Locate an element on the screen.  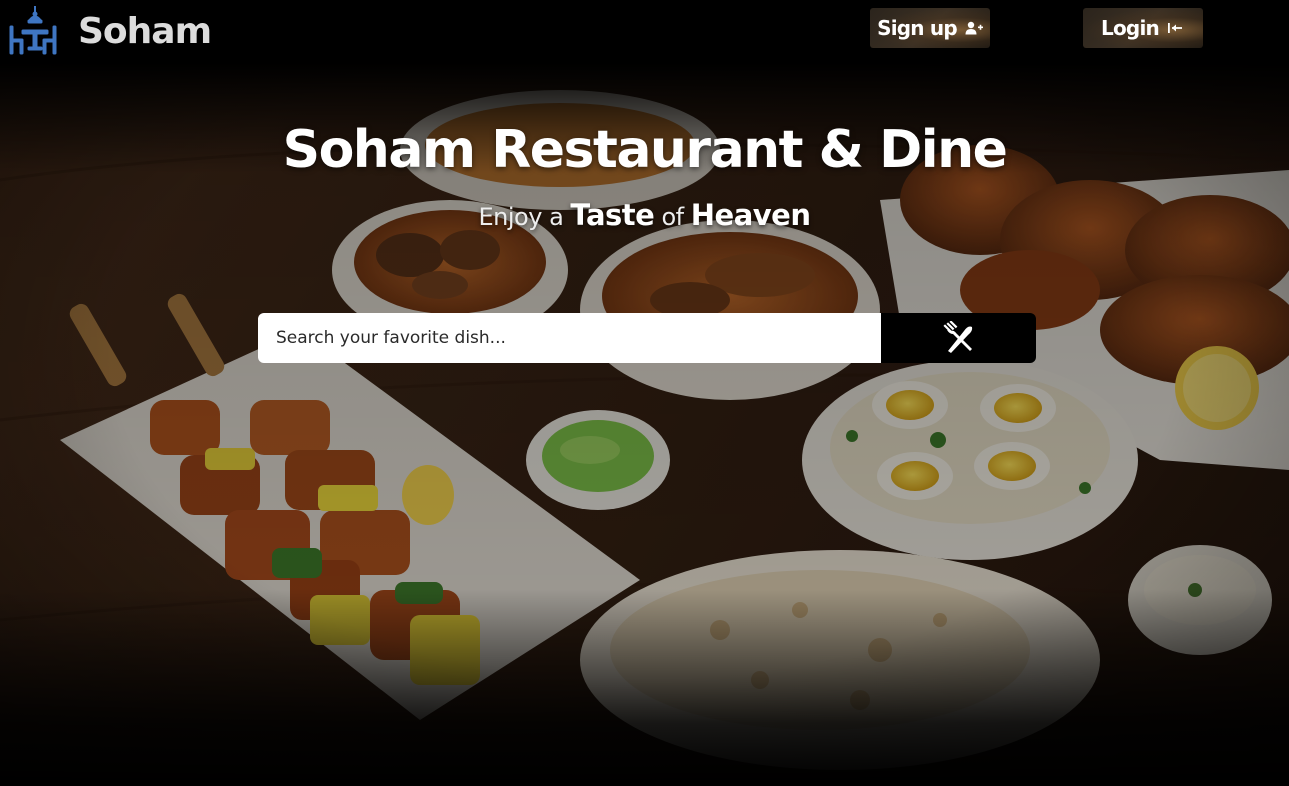
signup-button: Sign up is located at coordinates (930, 28).